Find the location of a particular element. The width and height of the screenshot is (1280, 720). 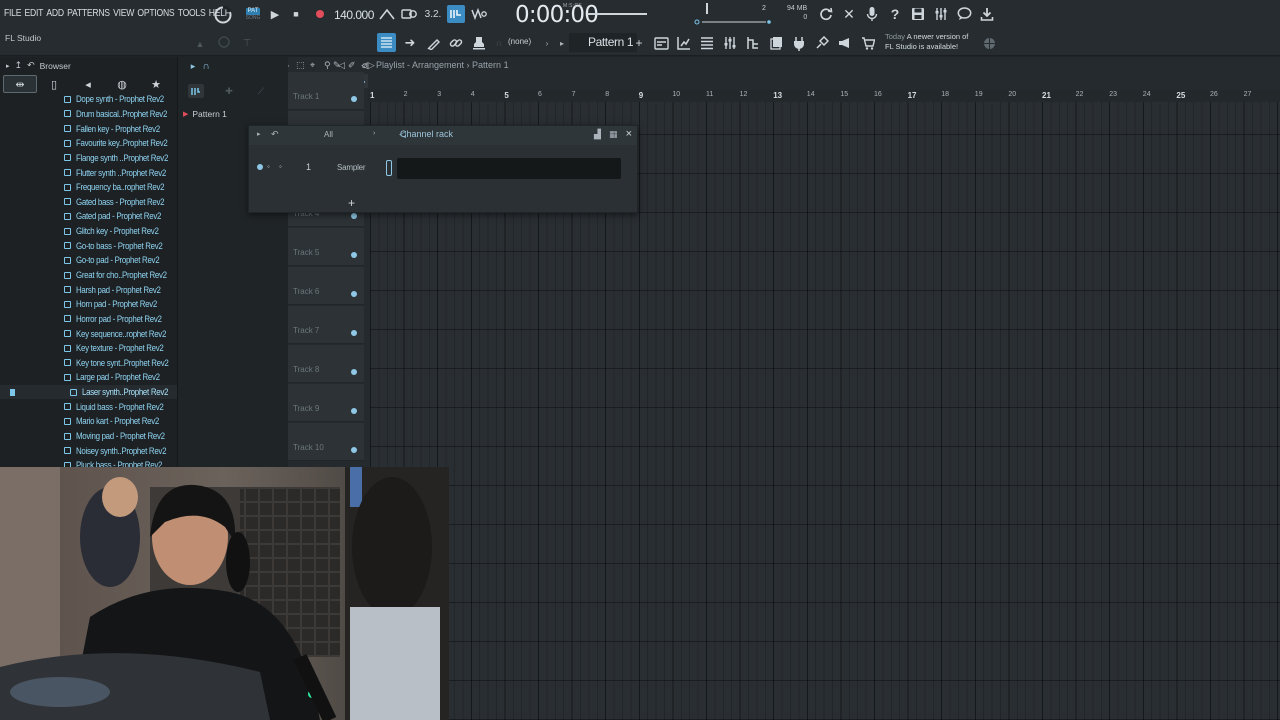

channel-mixer-track: 1 is located at coordinates (308, 167).